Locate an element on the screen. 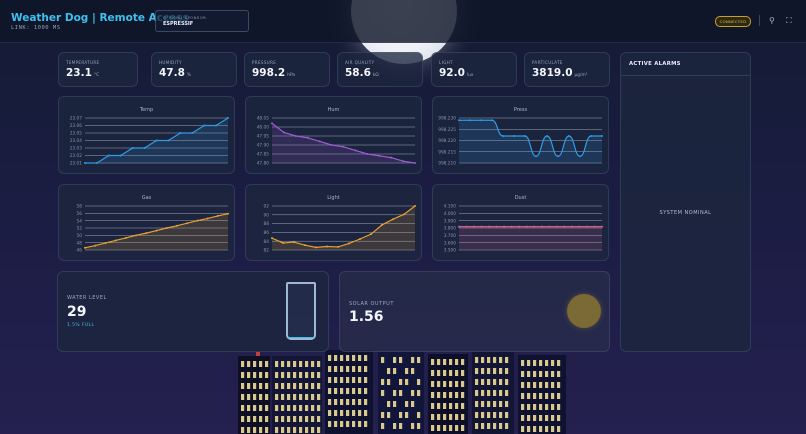 The width and height of the screenshot is (806, 434). hum-chart: 48.05 48.00 47.95 47.90 47.85 47.80 is located at coordinates (336, 141).